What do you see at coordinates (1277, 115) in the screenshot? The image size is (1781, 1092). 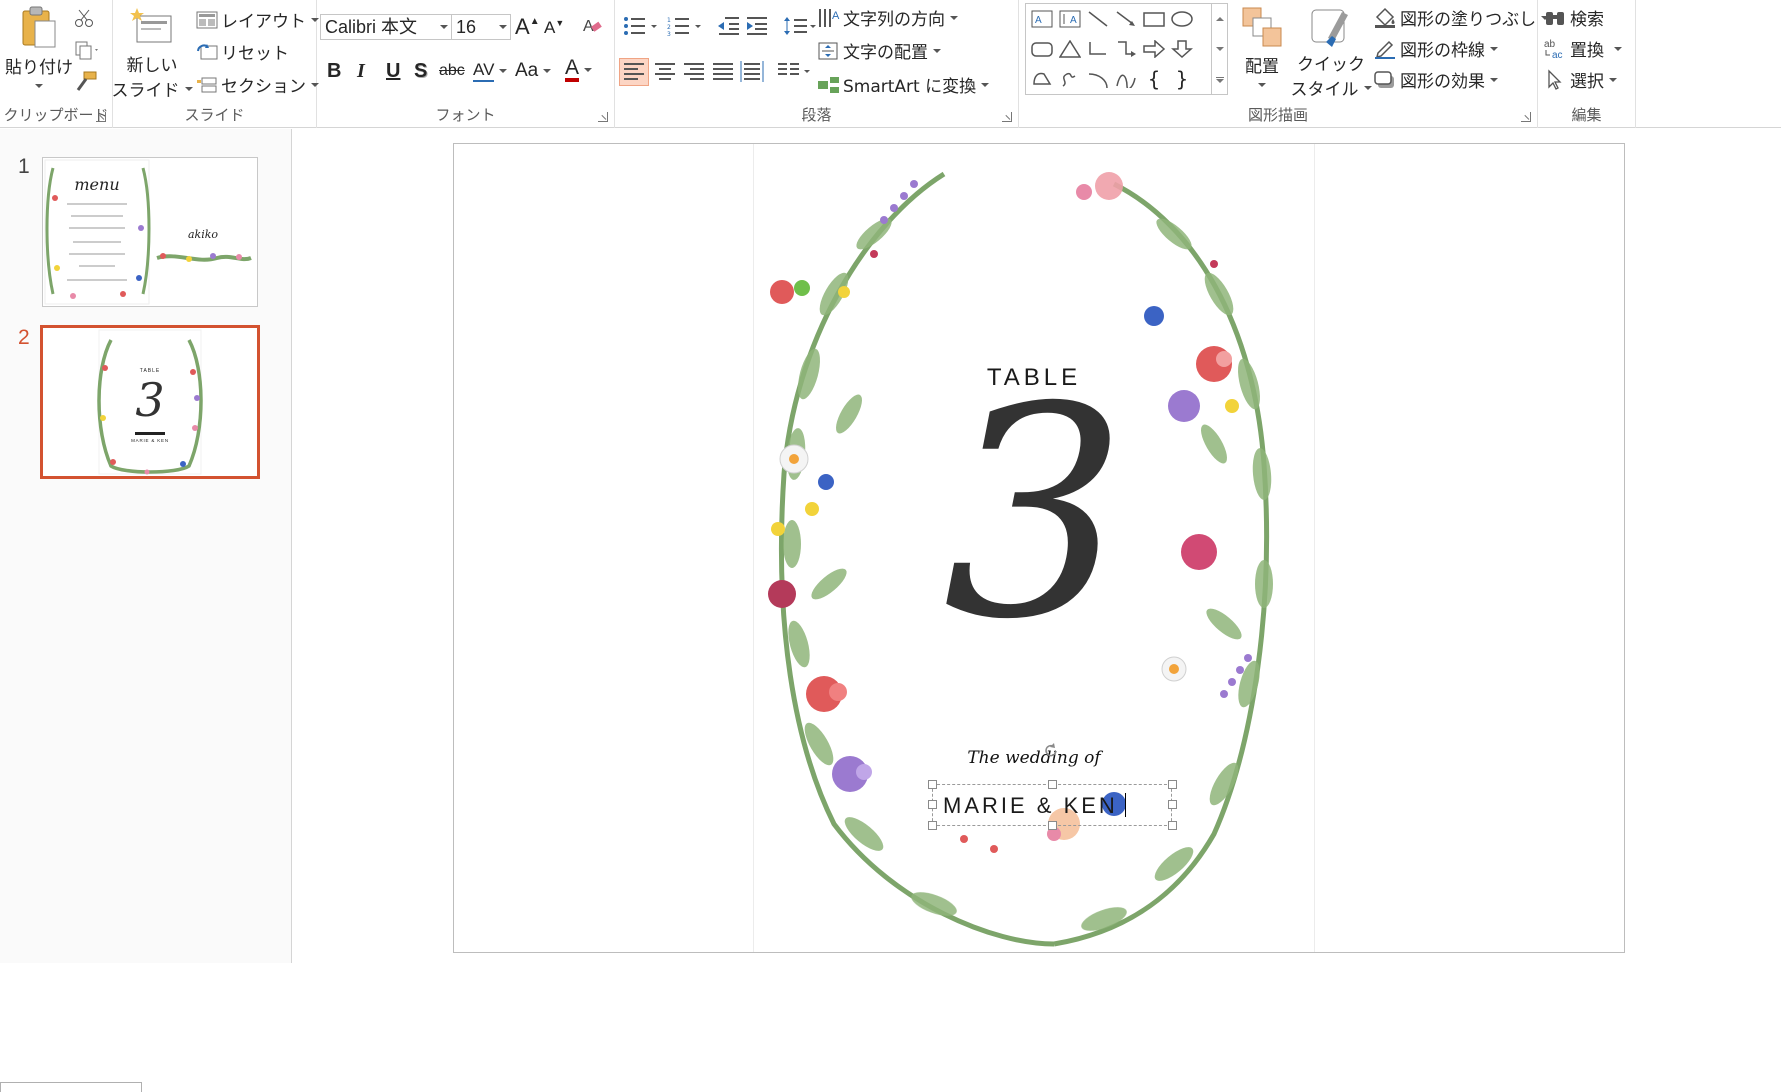 I see `drawing-group-label: 図形描画` at bounding box center [1277, 115].